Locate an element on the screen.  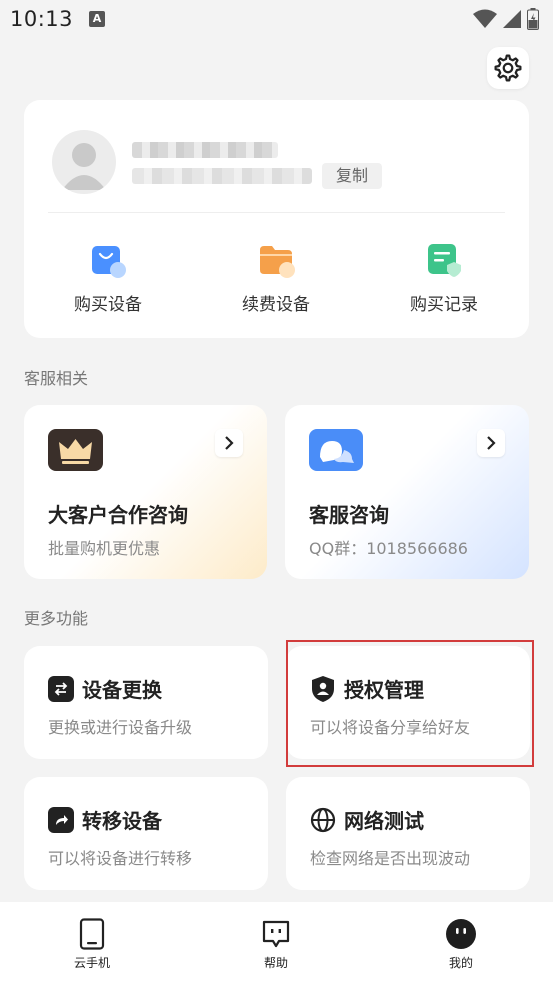
device-replace-title: 设备更换 is located at coordinates (122, 690).